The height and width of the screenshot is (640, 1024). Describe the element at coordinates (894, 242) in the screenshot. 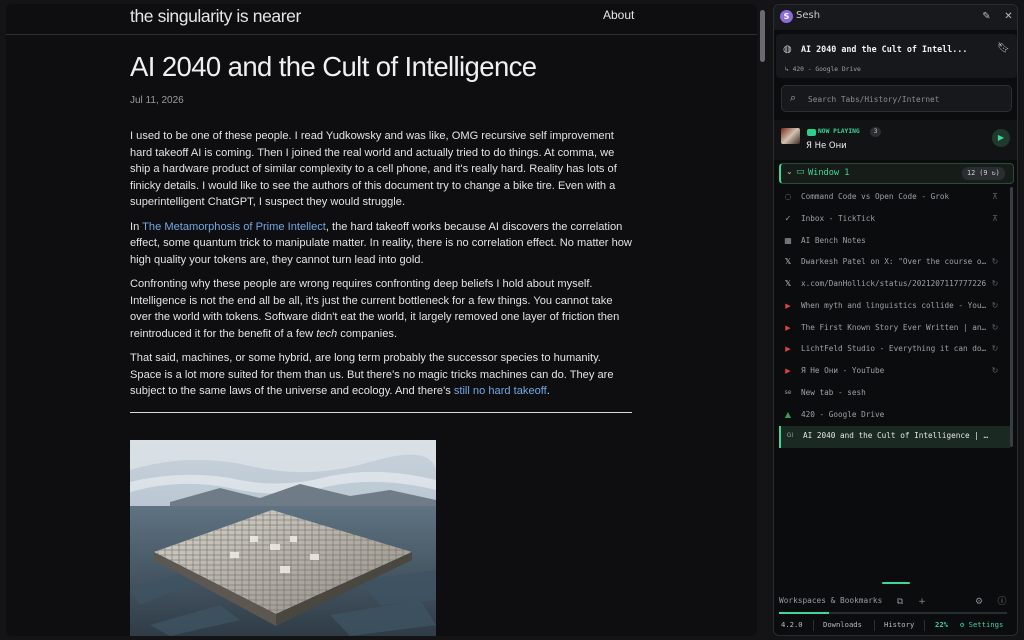

I see `tab-row: ▦ AI Bench Notes` at that location.